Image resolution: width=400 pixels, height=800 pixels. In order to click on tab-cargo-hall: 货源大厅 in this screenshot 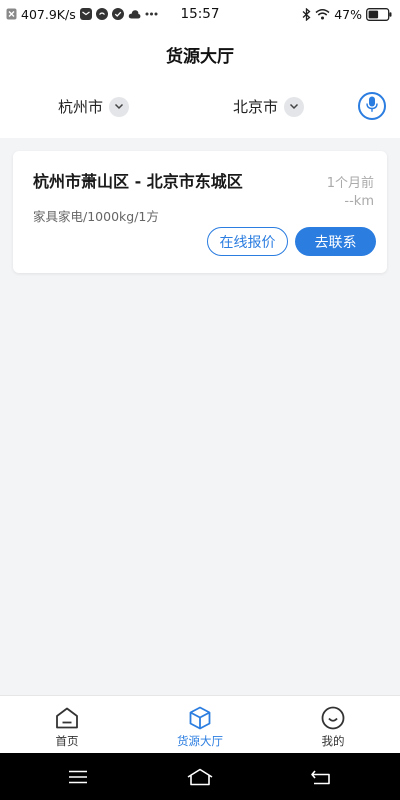, I will do `click(200, 725)`.